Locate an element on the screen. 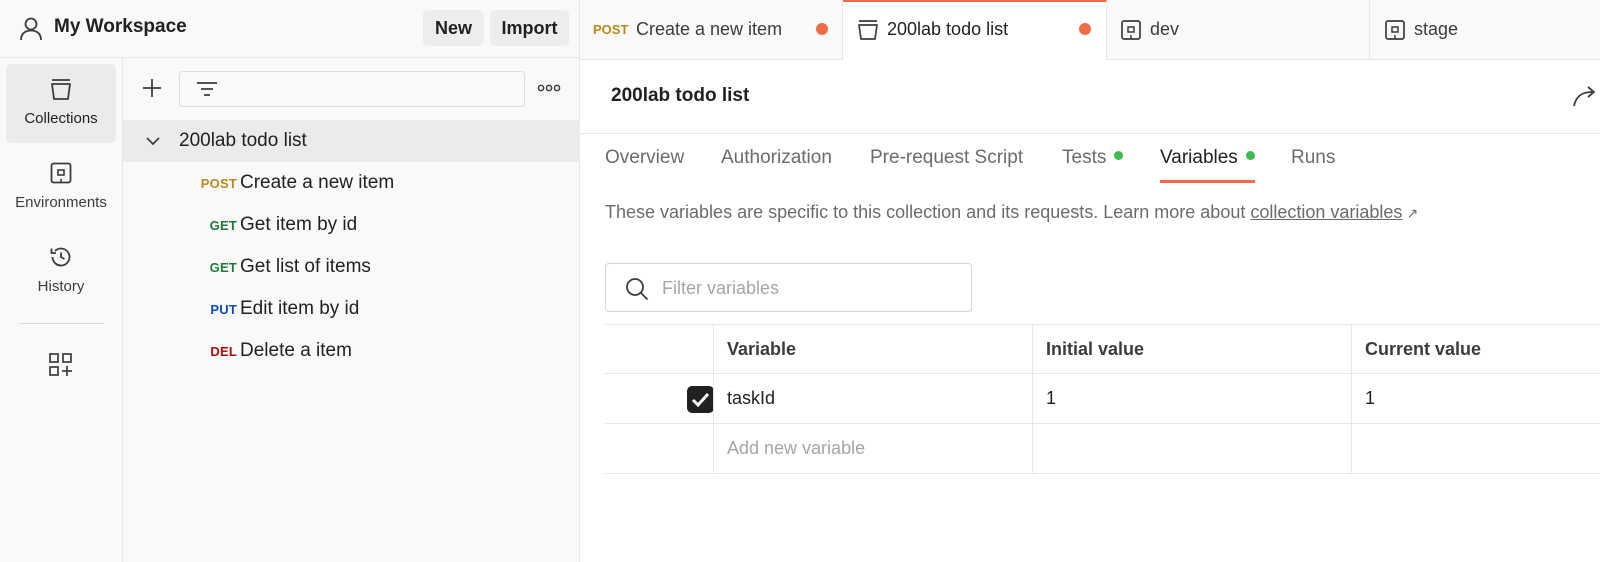  tree-toolbar is located at coordinates (351, 89).